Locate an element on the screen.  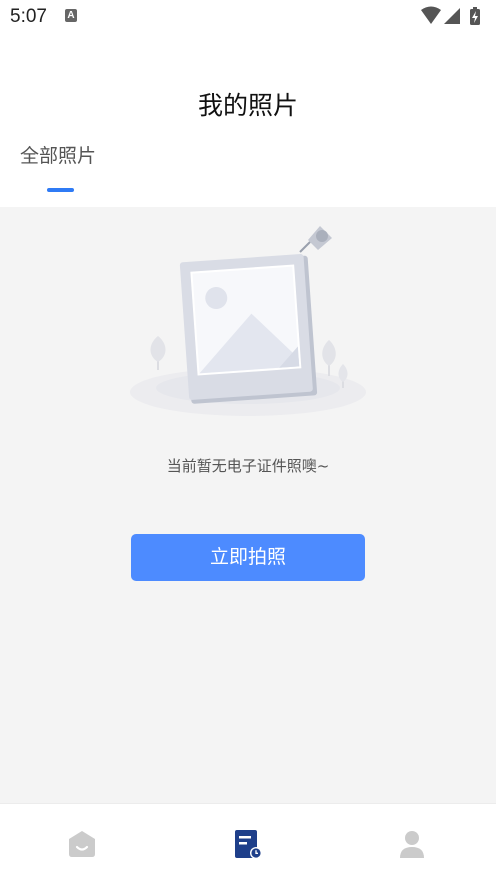
wifi-icon is located at coordinates (431, 15).